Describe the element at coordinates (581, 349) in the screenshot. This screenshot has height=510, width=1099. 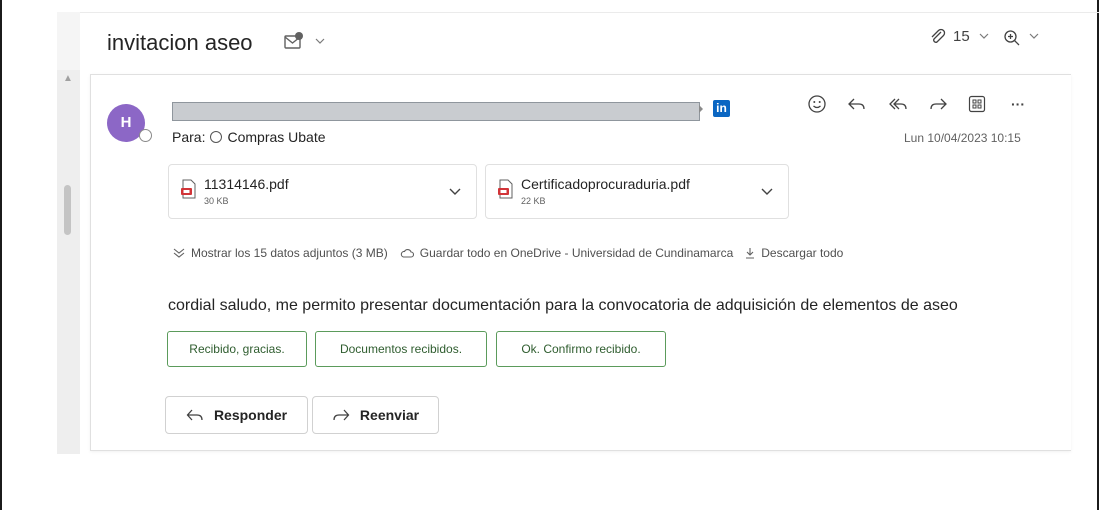
I see `suggested-reply-button: Ok. Confirmo recibido.` at that location.